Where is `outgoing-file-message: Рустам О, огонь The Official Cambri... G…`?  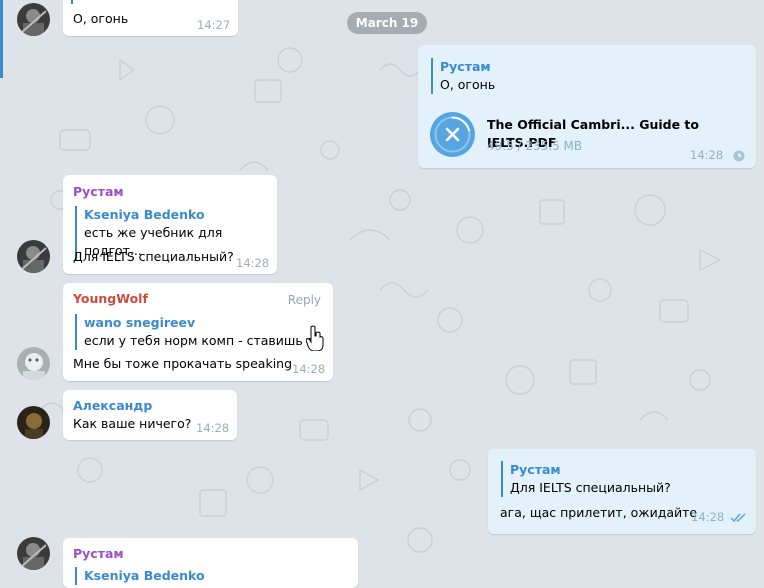
outgoing-file-message: Рустам О, огонь The Official Cambri... G… is located at coordinates (587, 106).